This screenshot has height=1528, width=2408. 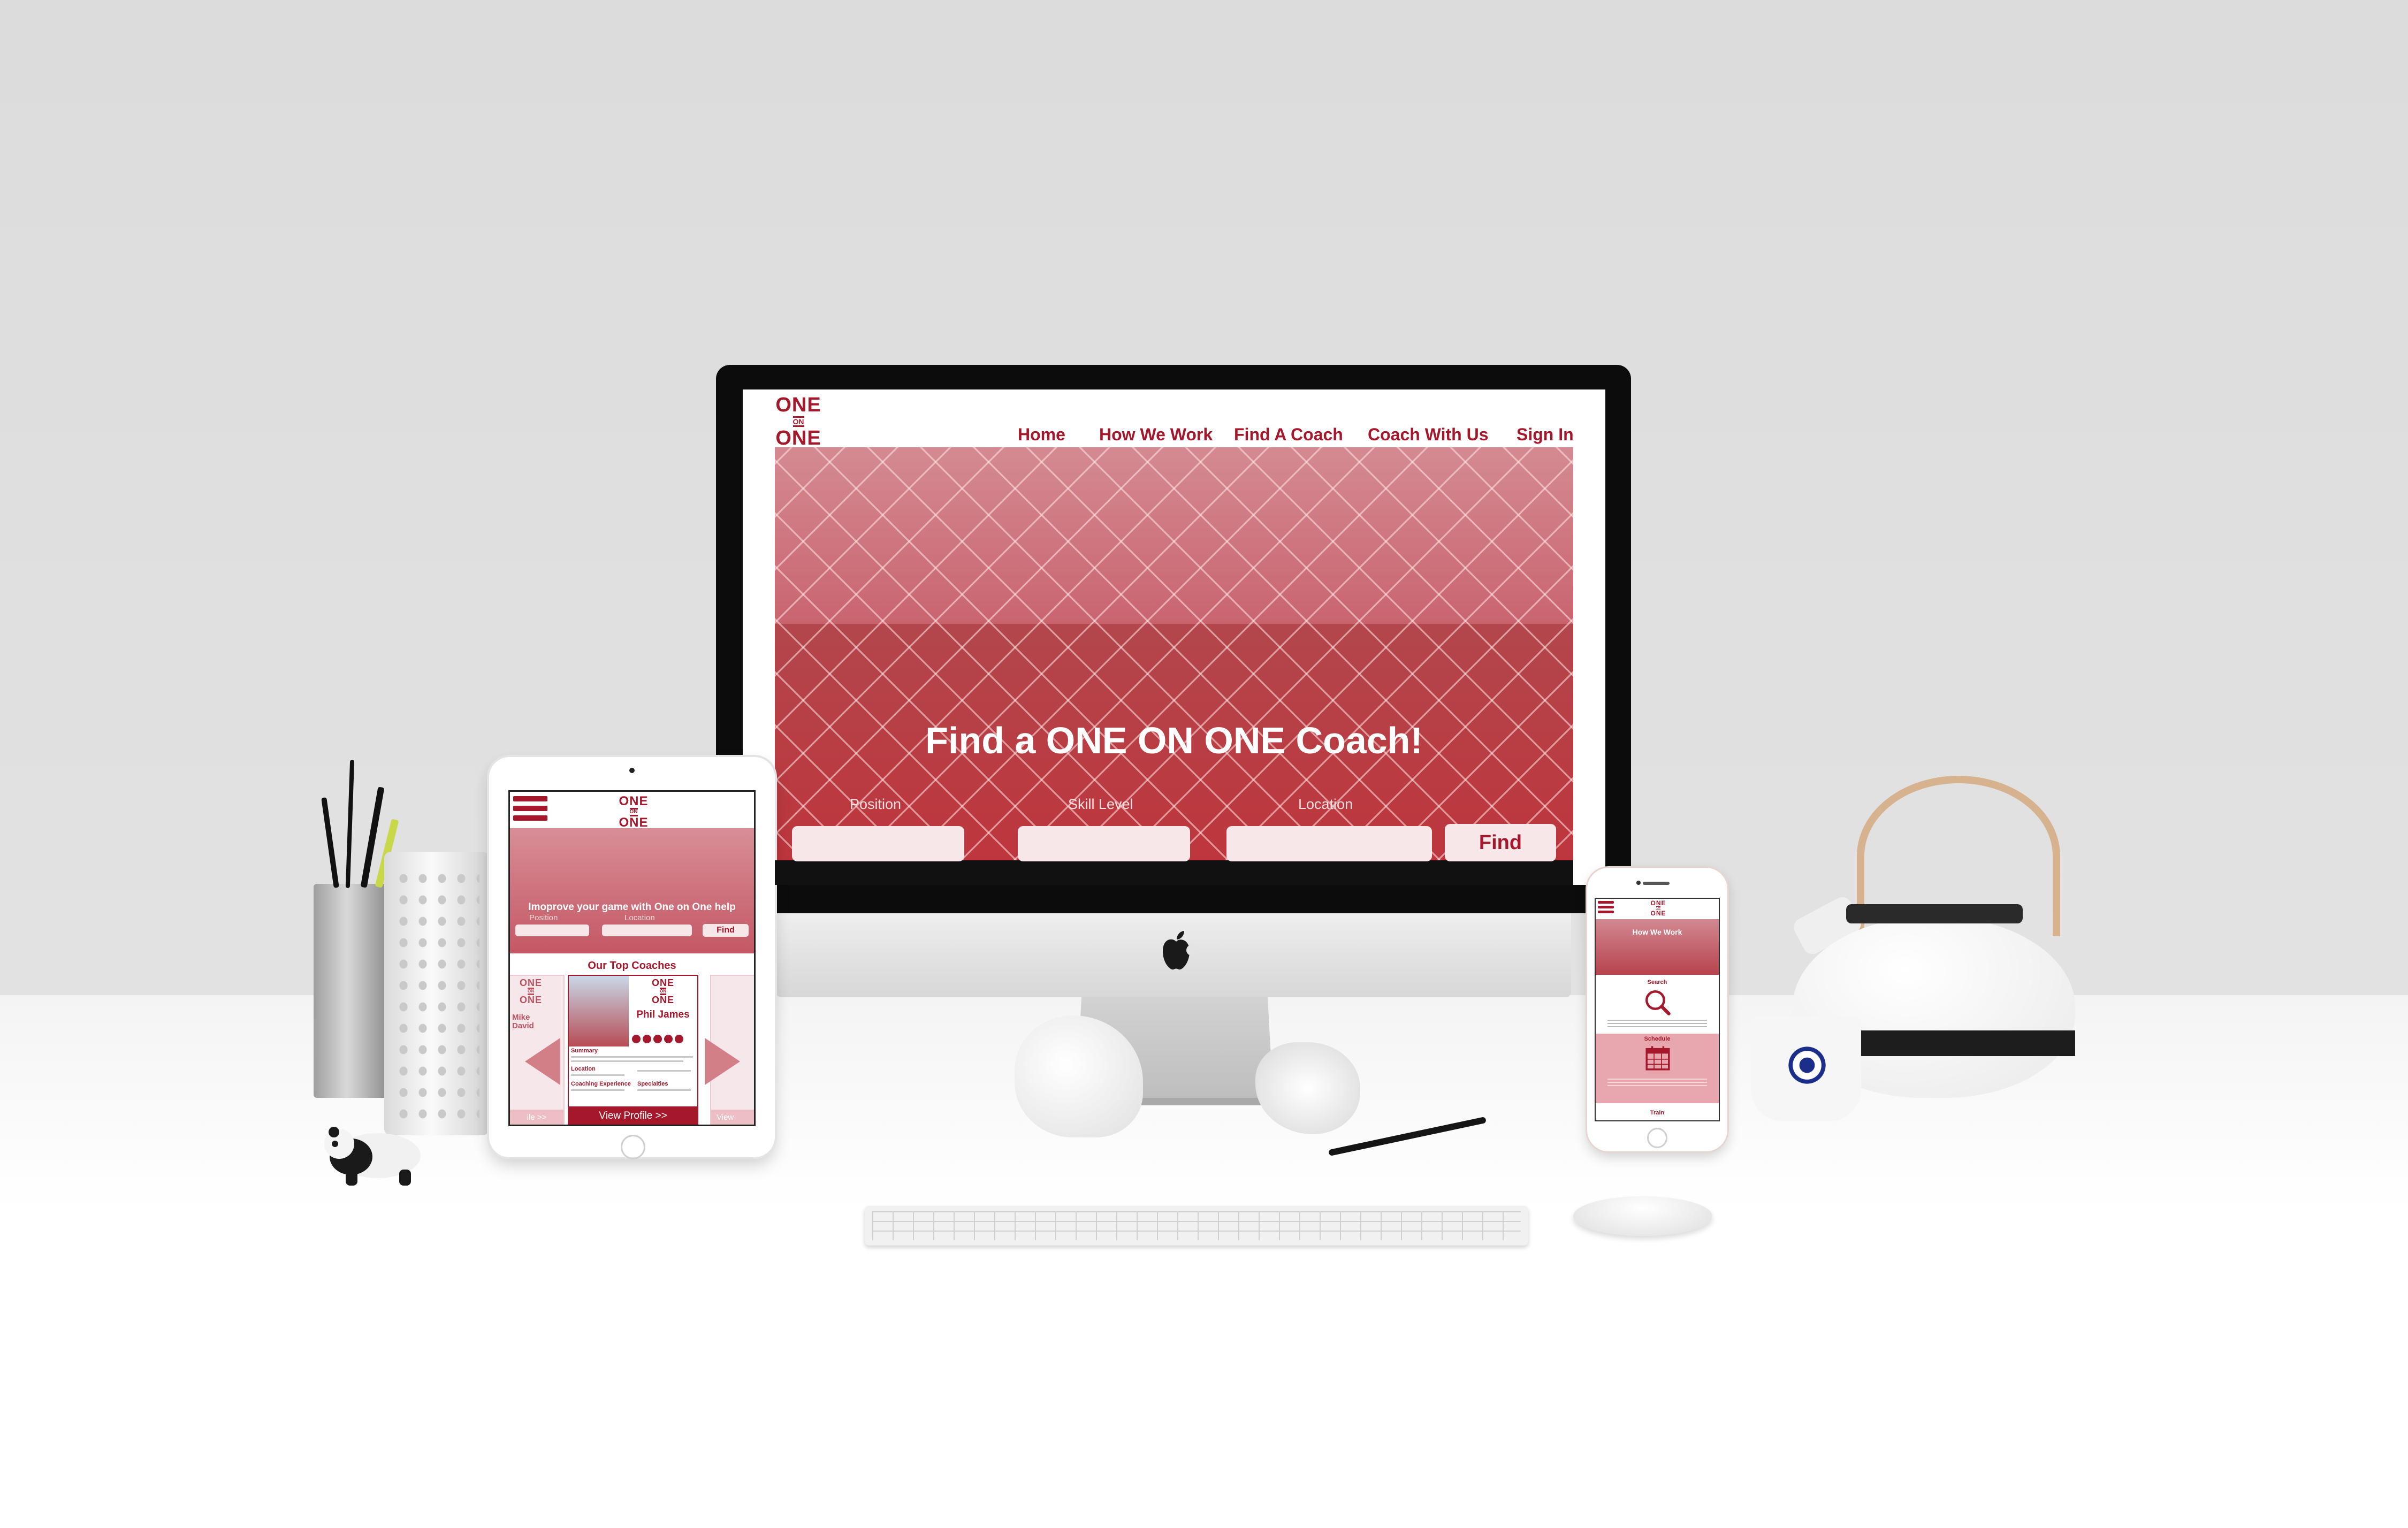 What do you see at coordinates (1657, 982) in the screenshot?
I see `step-search-title: Search` at bounding box center [1657, 982].